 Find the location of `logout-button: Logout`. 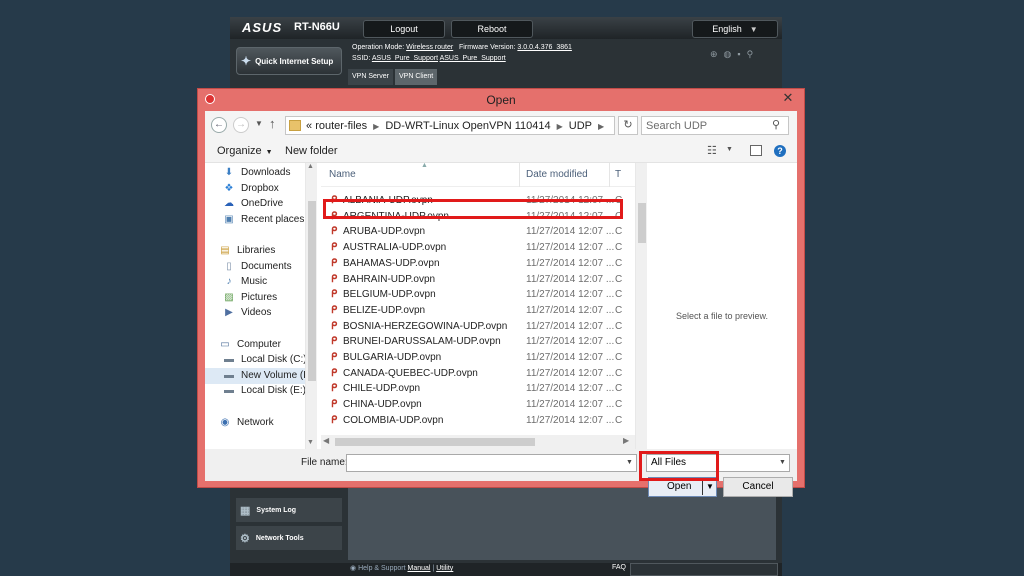

logout-button: Logout is located at coordinates (404, 29).